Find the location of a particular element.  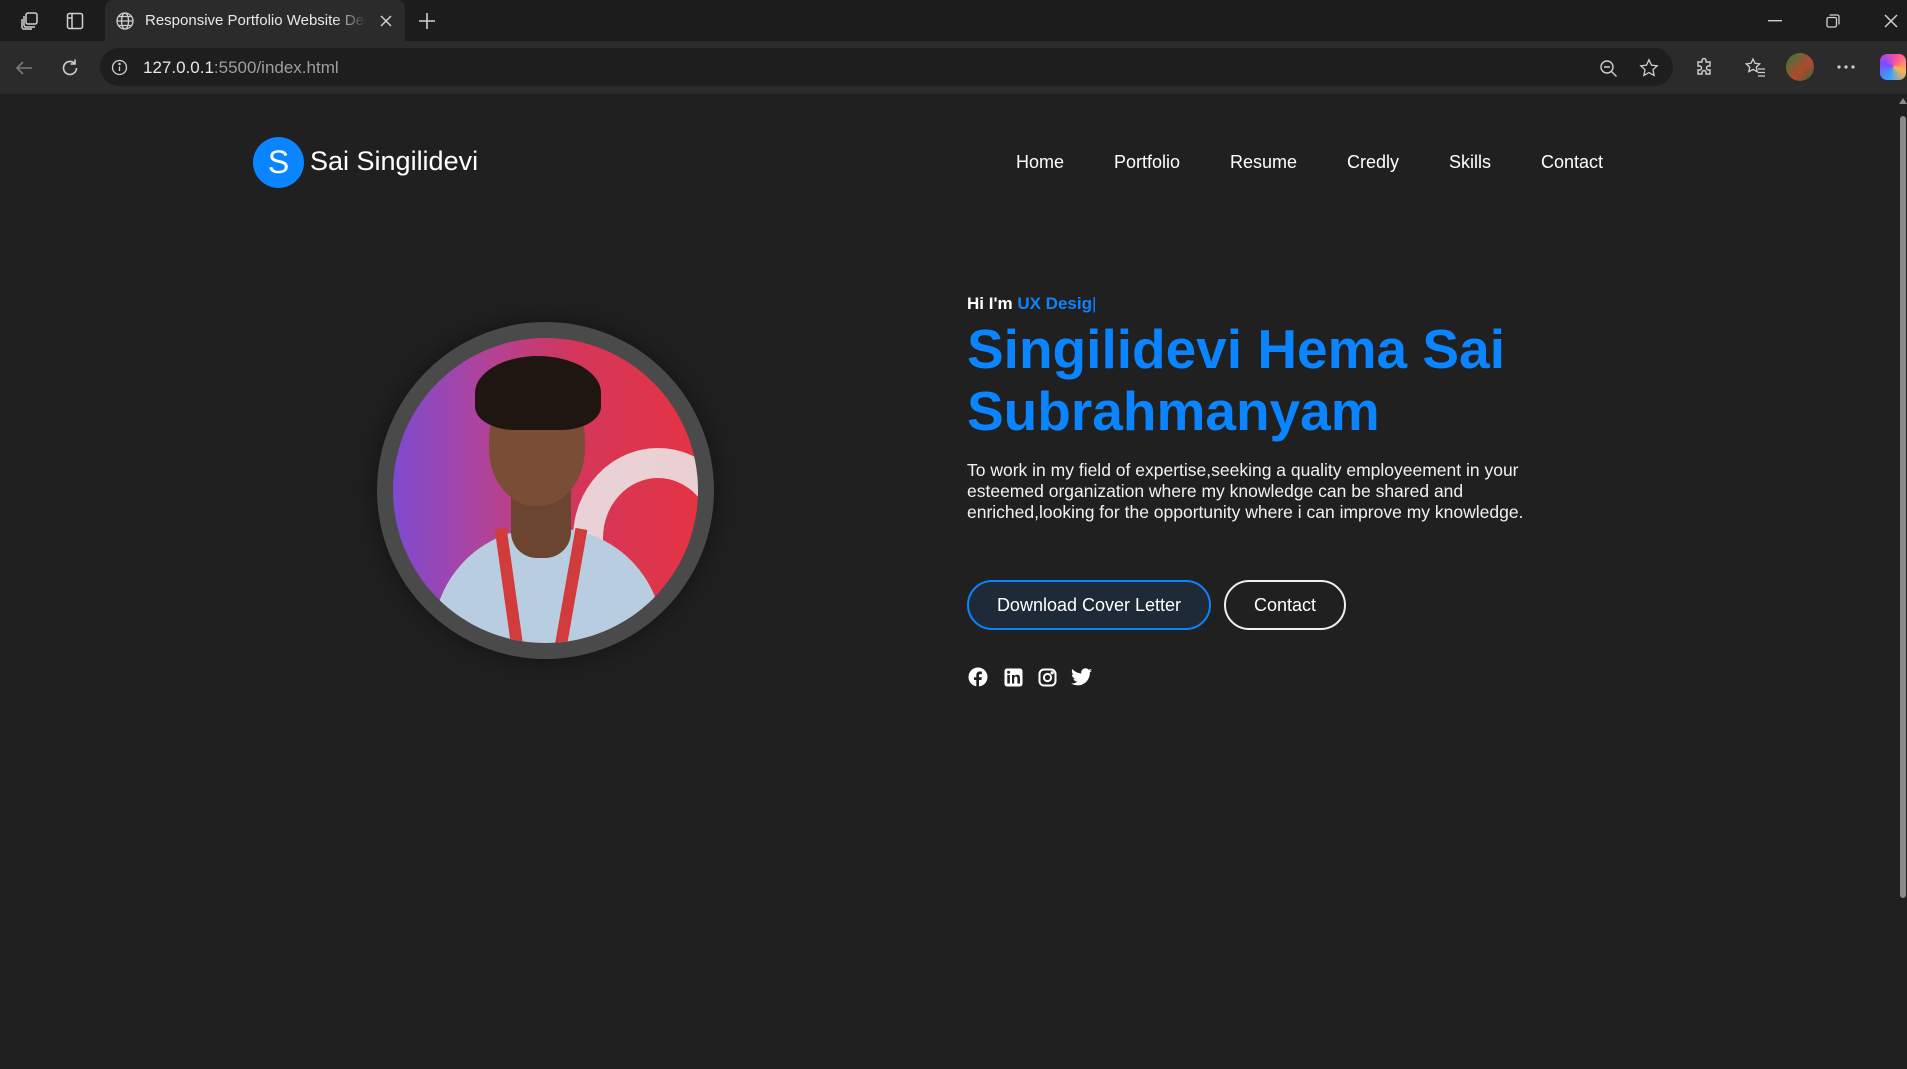

back-icon is located at coordinates (24, 68).